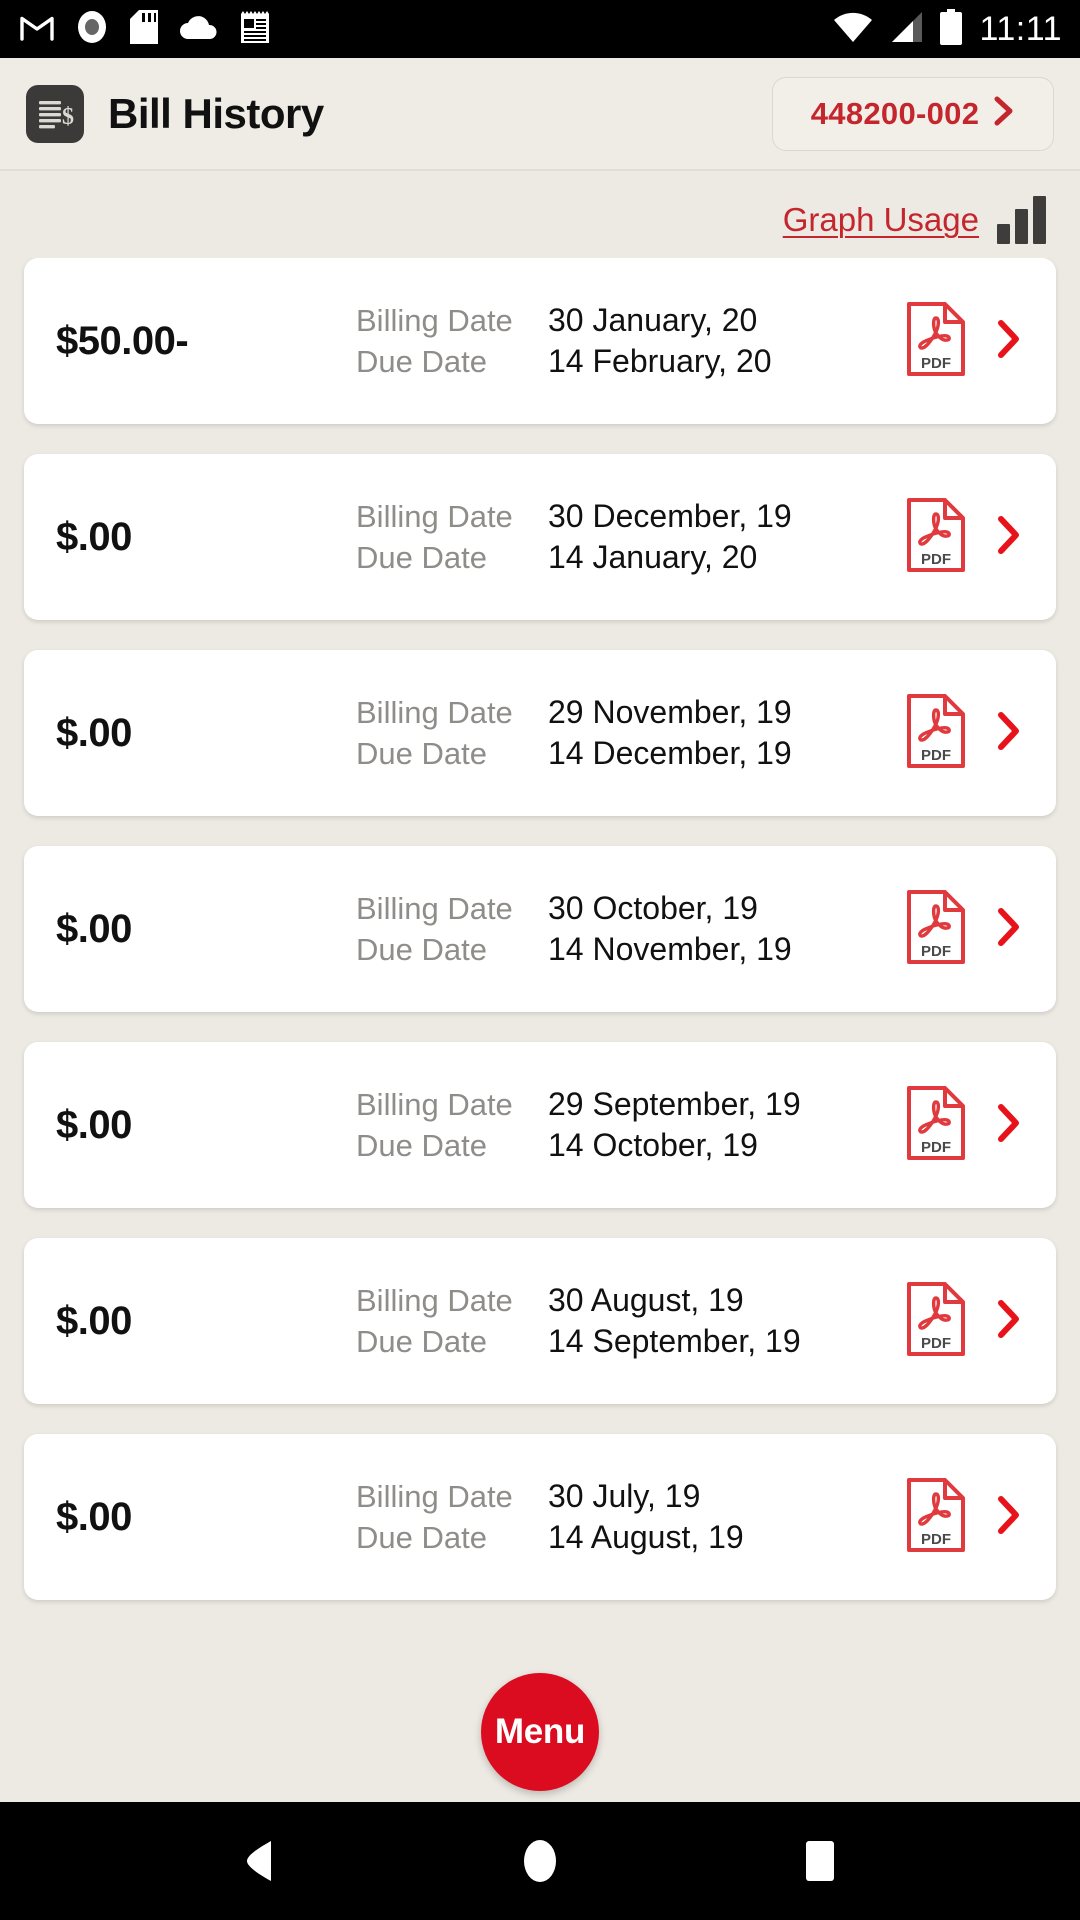 The image size is (1080, 1920). I want to click on graph-usage-row: Graph Usage, so click(540, 214).